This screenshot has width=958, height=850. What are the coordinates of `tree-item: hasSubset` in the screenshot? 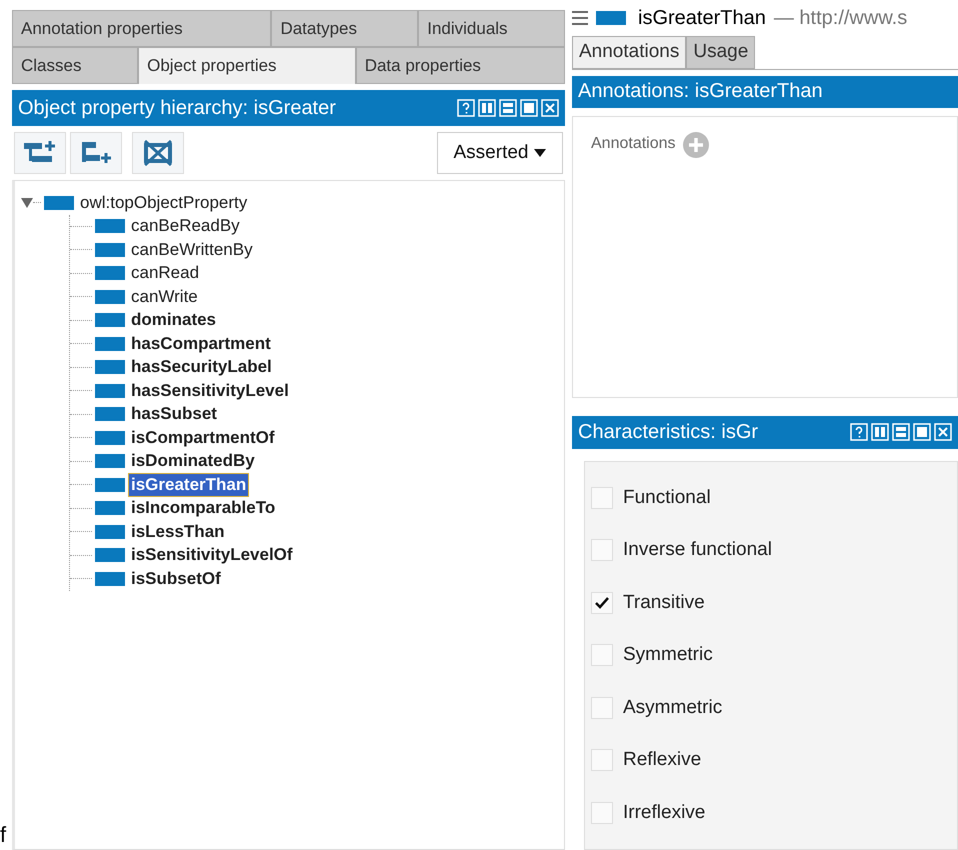 It's located at (174, 414).